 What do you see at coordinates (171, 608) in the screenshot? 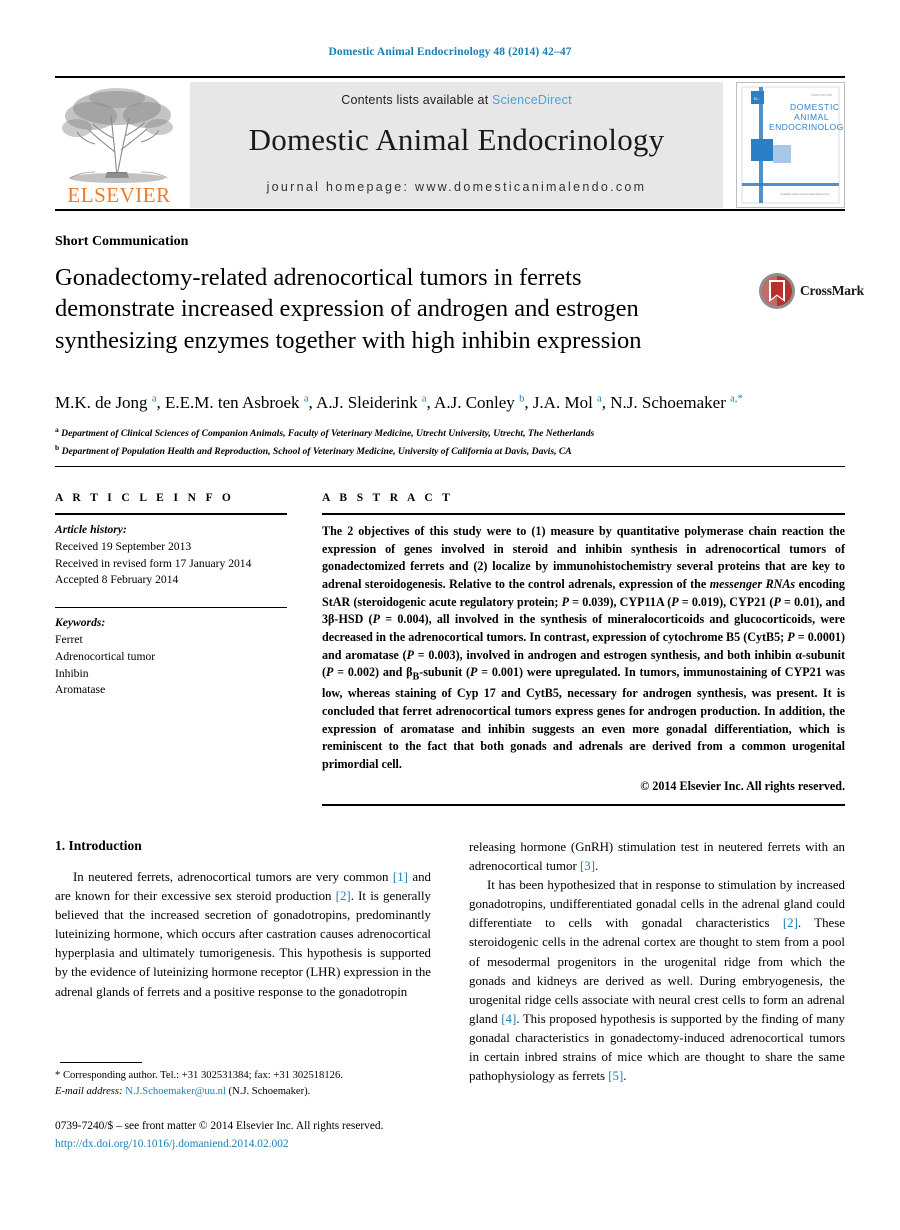
I see `keywords-divider` at bounding box center [171, 608].